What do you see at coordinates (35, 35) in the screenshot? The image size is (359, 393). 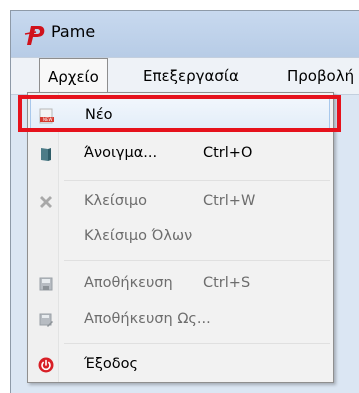 I see `app-logo-icon` at bounding box center [35, 35].